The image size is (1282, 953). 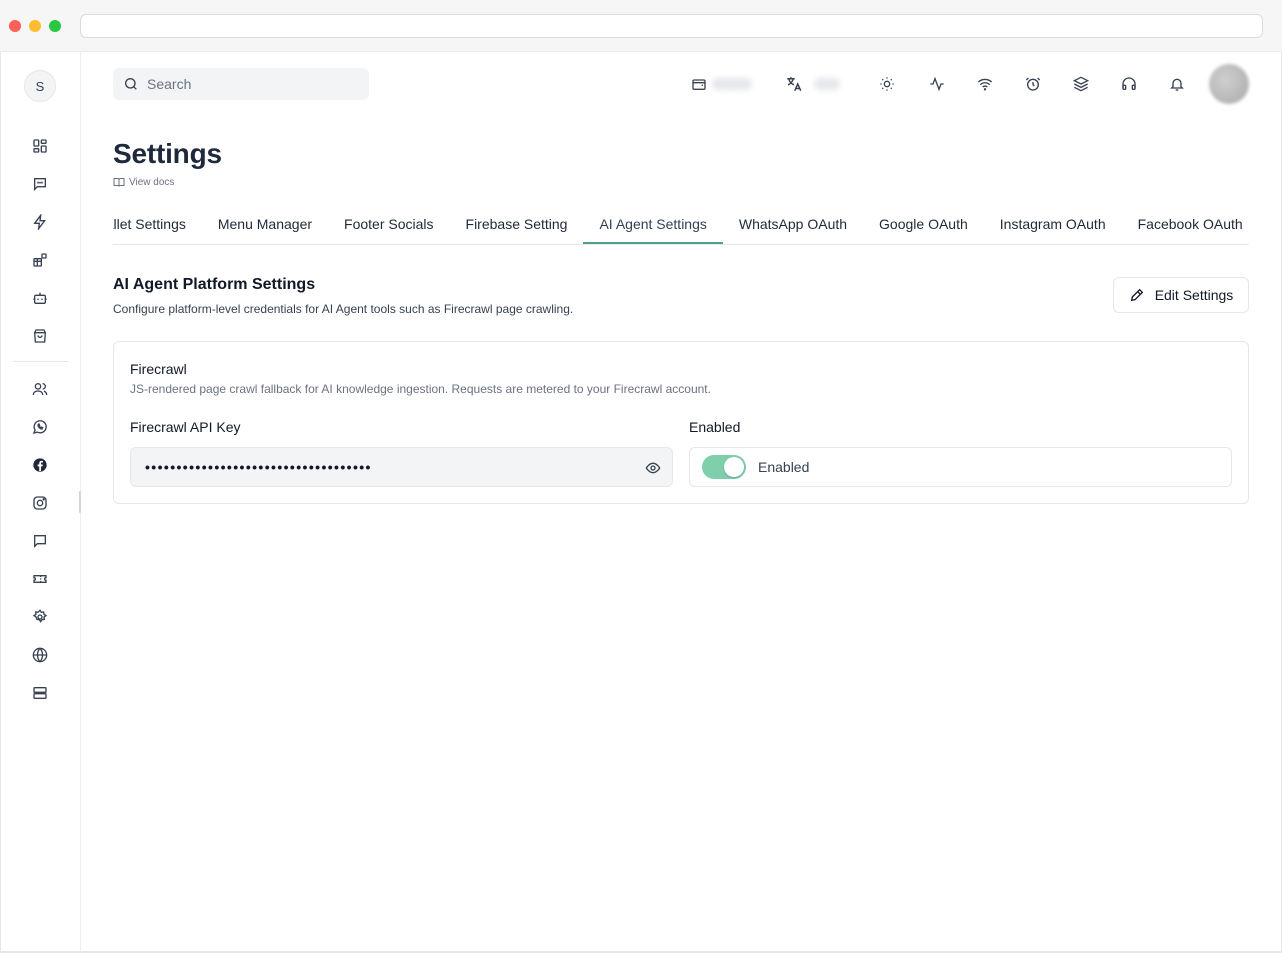 What do you see at coordinates (1053, 224) in the screenshot?
I see `tab-instagram-oauth: Instagram OAuth` at bounding box center [1053, 224].